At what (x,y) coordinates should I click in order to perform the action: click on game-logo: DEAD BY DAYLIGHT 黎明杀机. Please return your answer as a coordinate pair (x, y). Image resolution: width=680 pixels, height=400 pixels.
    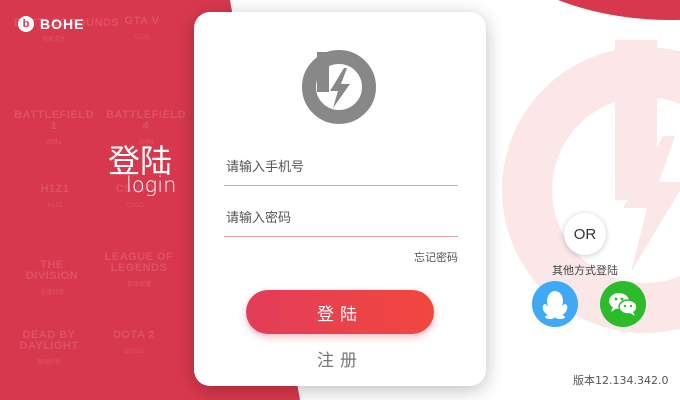
    Looking at the image, I should click on (49, 348).